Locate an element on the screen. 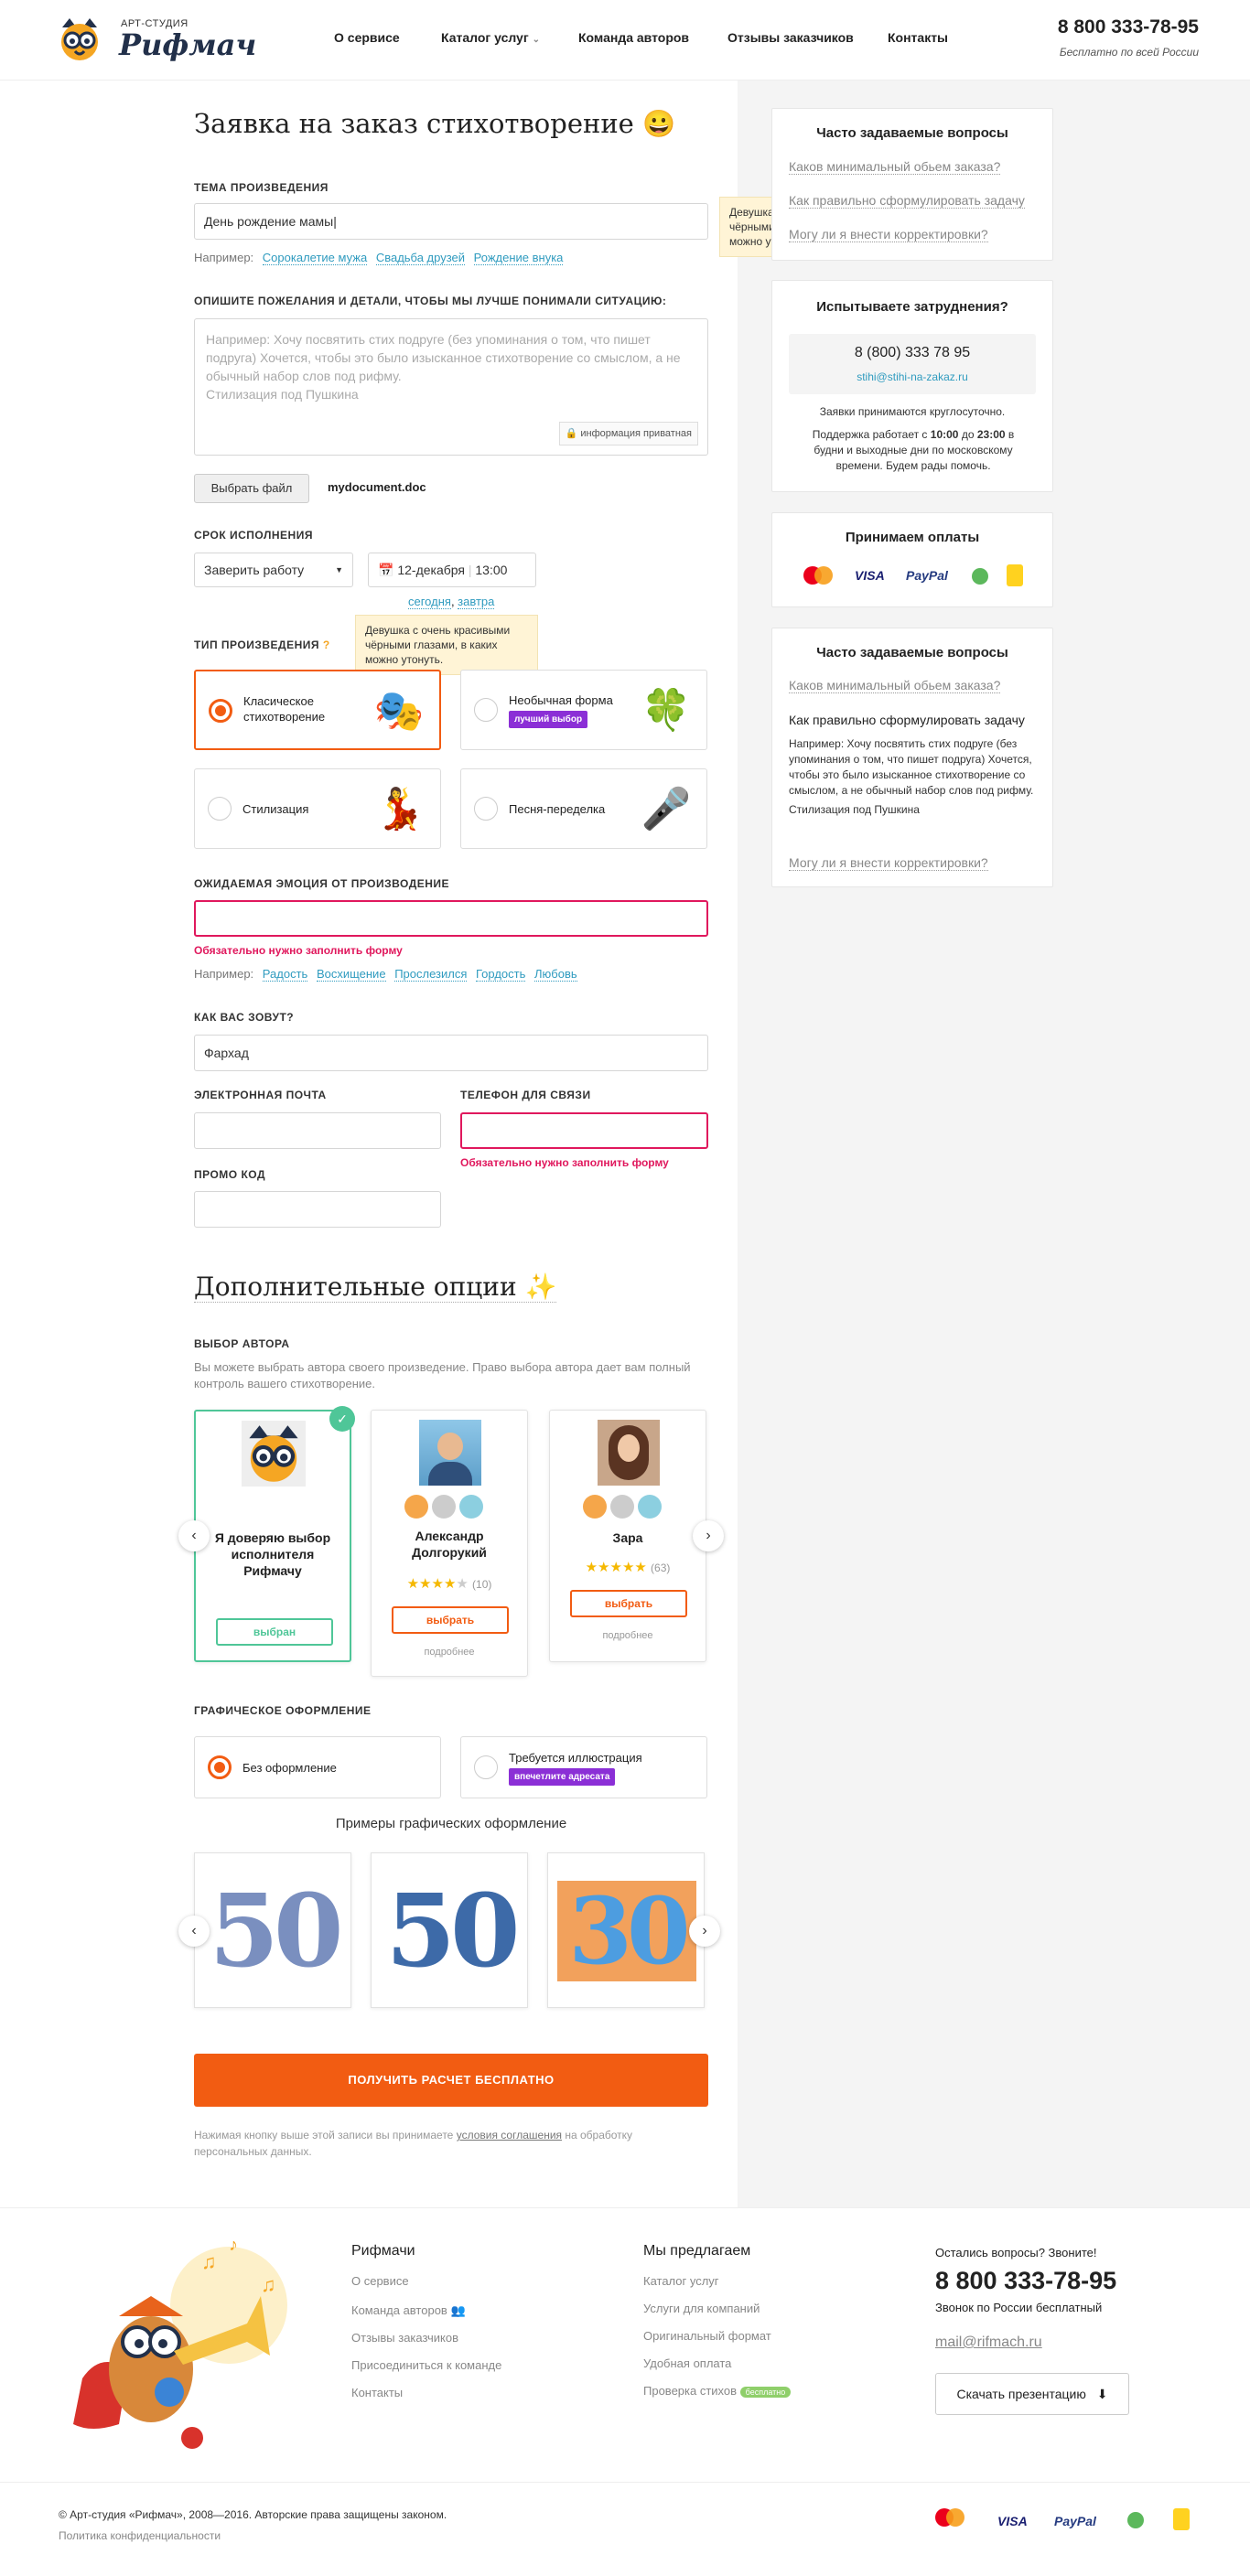 The height and width of the screenshot is (2576, 1250). deadline-date: 12-декабря is located at coordinates (431, 570).